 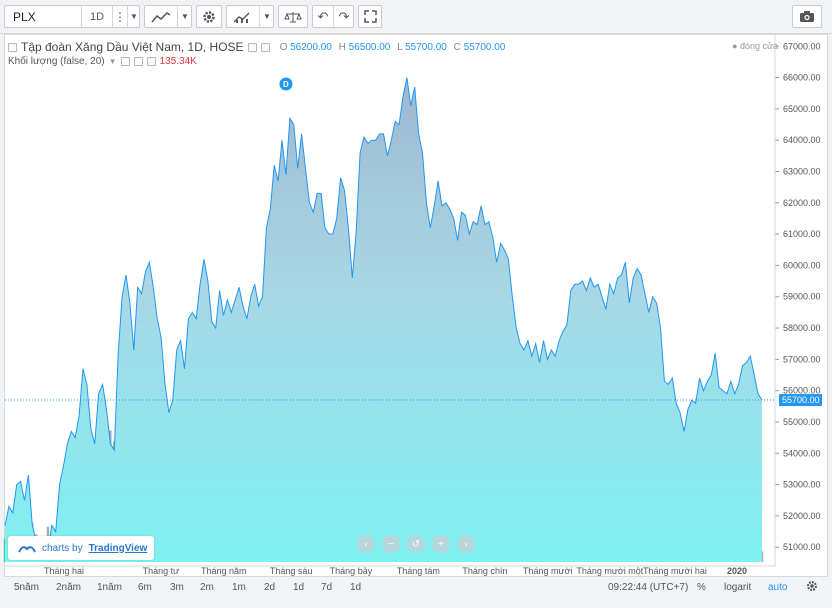 What do you see at coordinates (802, 109) in the screenshot?
I see `y-tick-label: 65000.00` at bounding box center [802, 109].